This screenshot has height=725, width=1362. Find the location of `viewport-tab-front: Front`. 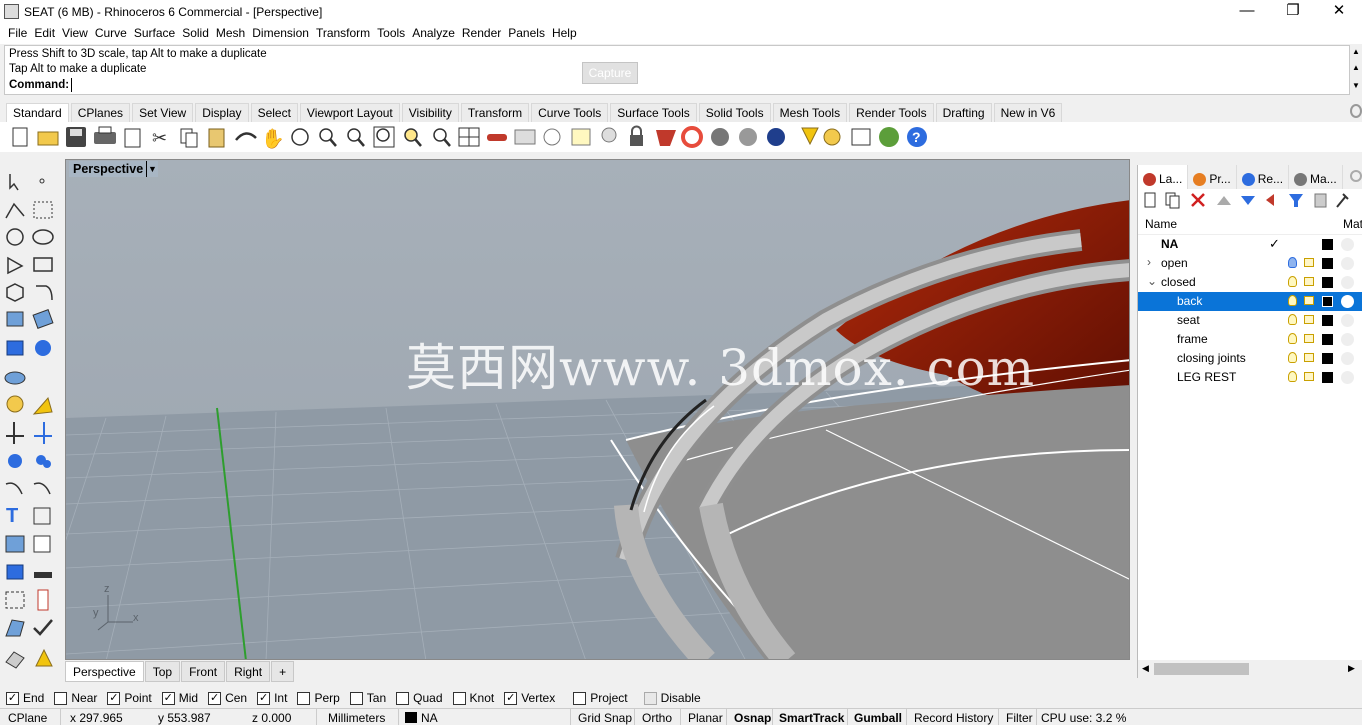

viewport-tab-front: Front is located at coordinates (203, 671).